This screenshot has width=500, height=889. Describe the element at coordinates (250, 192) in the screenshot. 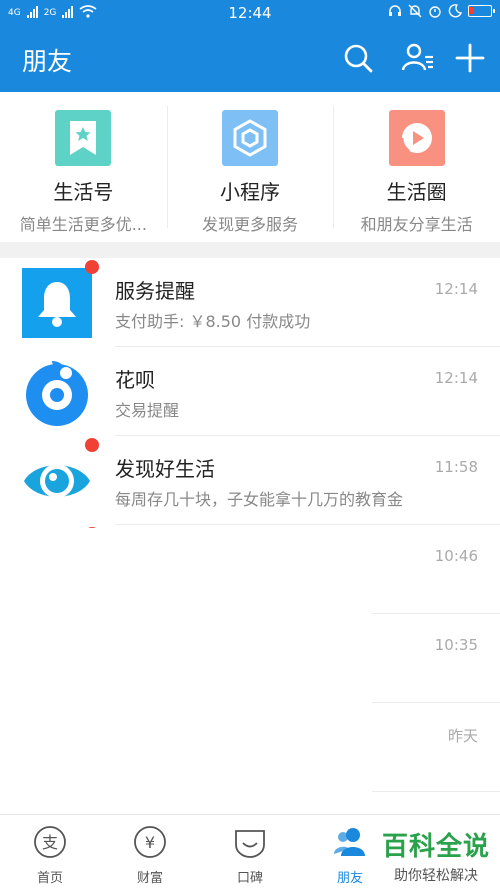

I see `tile-title: 小程序` at that location.